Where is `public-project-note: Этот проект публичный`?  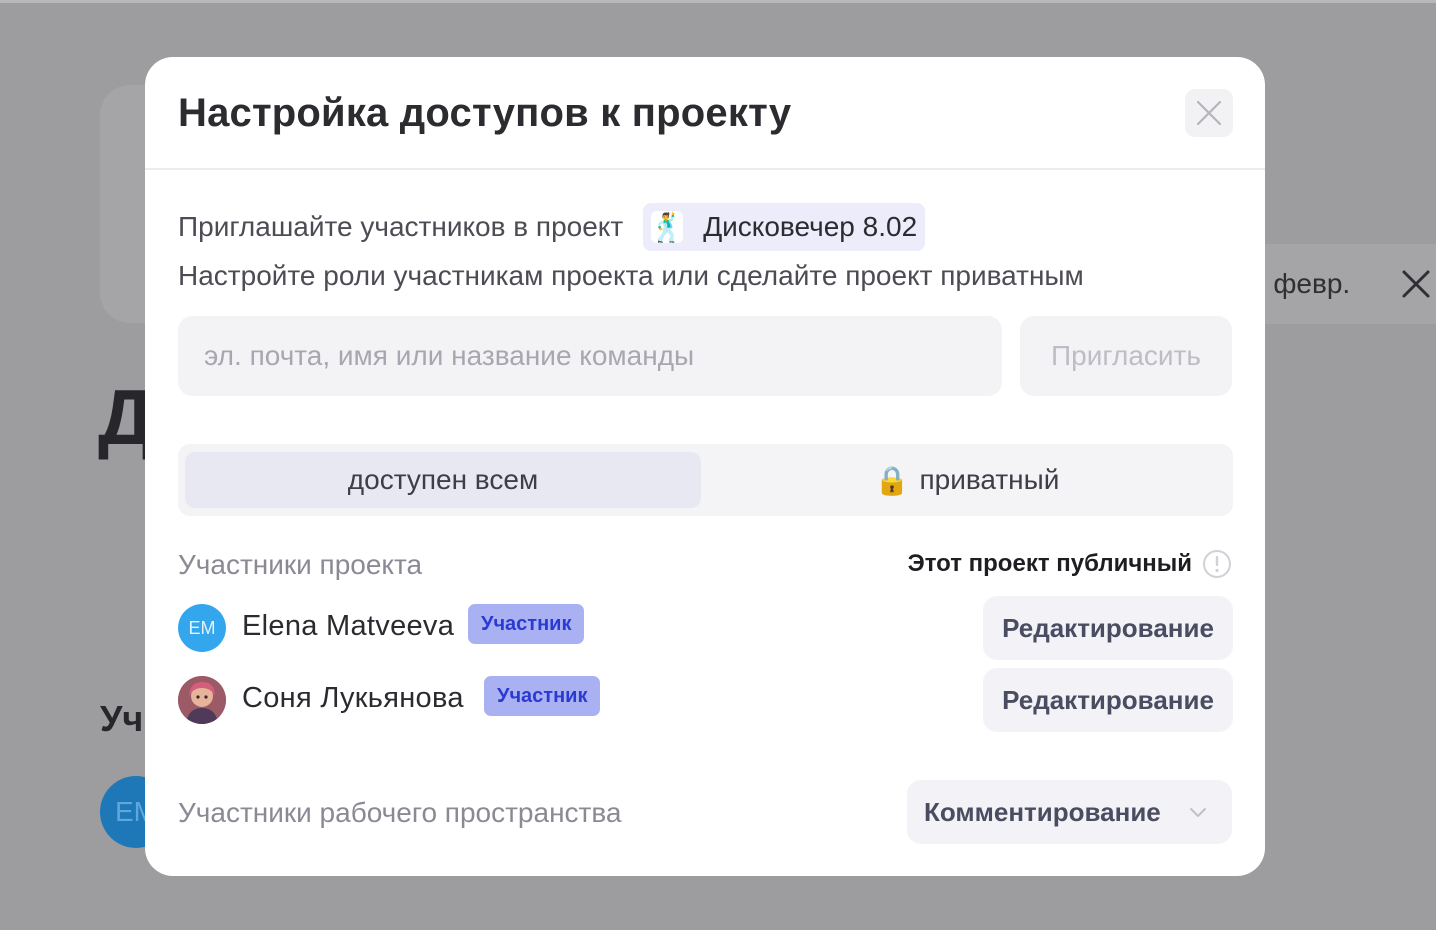 public-project-note: Этот проект публичный is located at coordinates (1070, 564).